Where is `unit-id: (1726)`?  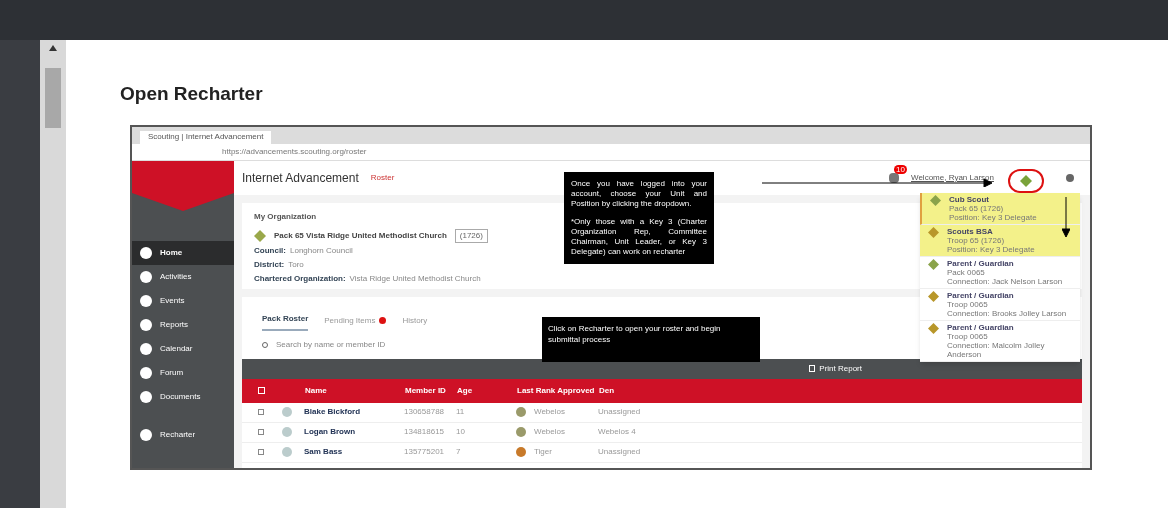
unit-id: (1726) is located at coordinates (471, 235).